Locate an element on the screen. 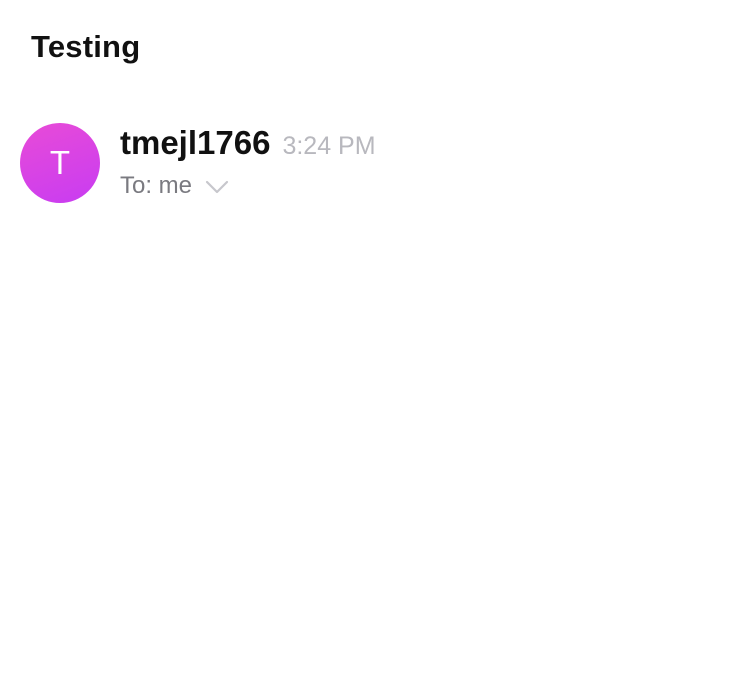 The image size is (750, 674). chevron-down-icon is located at coordinates (217, 187).